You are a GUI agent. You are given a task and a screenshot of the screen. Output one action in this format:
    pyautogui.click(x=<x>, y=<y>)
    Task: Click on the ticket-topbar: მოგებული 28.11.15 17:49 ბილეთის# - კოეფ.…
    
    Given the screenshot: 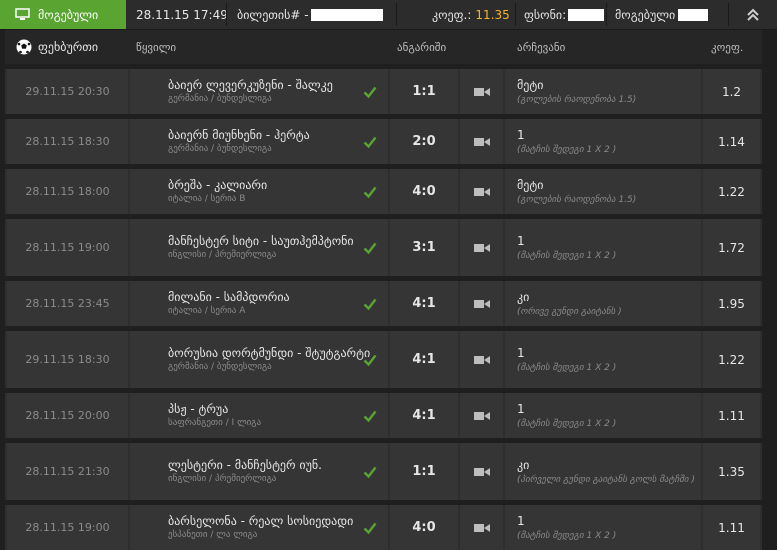 What is the action you would take?
    pyautogui.click(x=388, y=15)
    